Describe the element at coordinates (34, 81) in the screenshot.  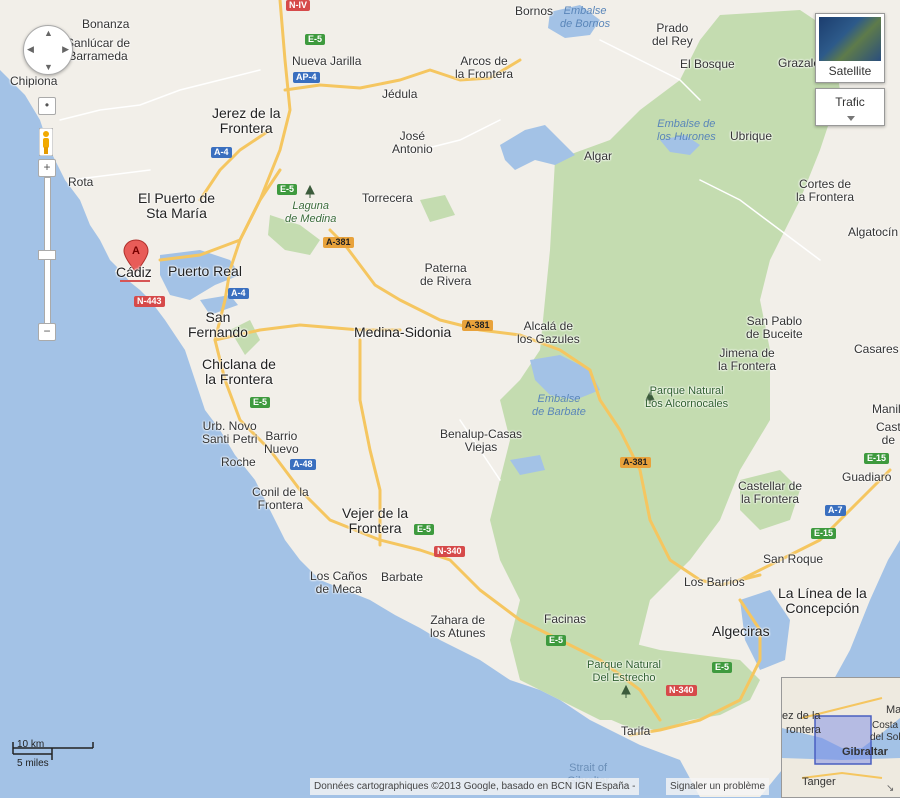
I see `city-label: Chipiona` at that location.